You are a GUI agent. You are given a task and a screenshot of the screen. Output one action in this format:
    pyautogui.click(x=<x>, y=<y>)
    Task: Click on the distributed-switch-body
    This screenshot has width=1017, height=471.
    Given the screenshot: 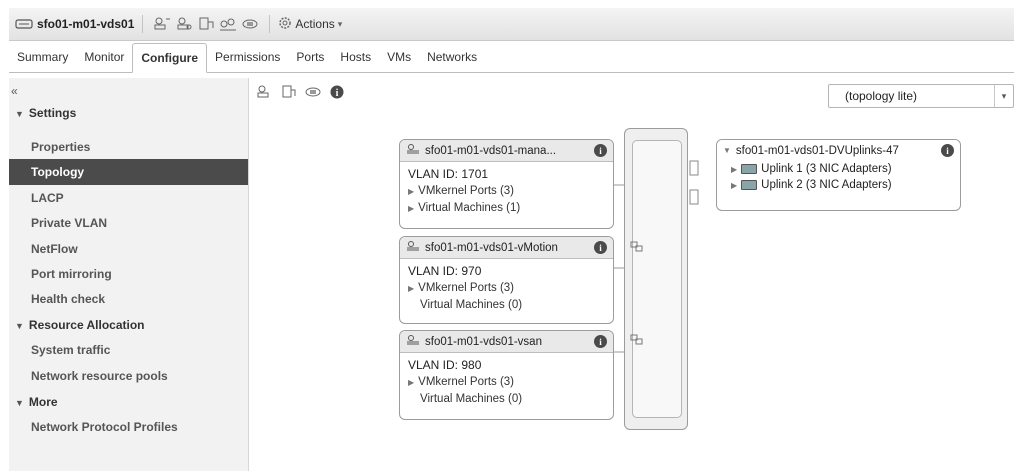 What is the action you would take?
    pyautogui.click(x=656, y=279)
    